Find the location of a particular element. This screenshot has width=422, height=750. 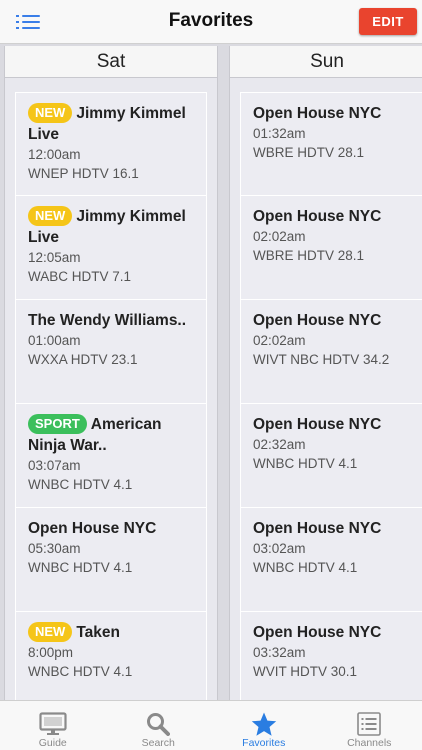

show-channel: WXXA HDTV 23.1 is located at coordinates (83, 359).